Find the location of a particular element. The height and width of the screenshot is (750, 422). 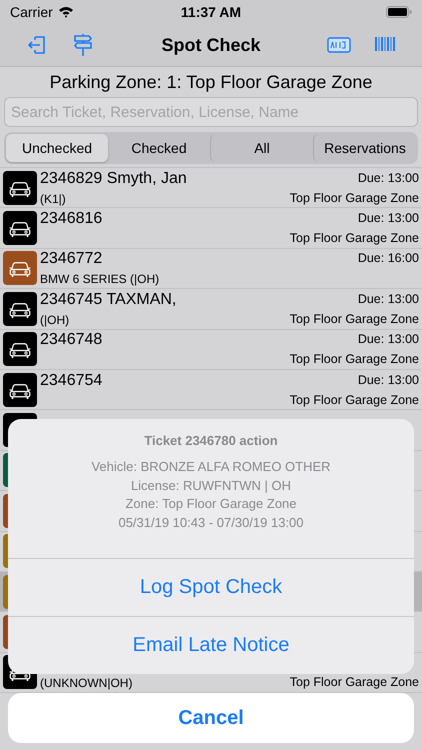

battery-icon is located at coordinates (399, 12).